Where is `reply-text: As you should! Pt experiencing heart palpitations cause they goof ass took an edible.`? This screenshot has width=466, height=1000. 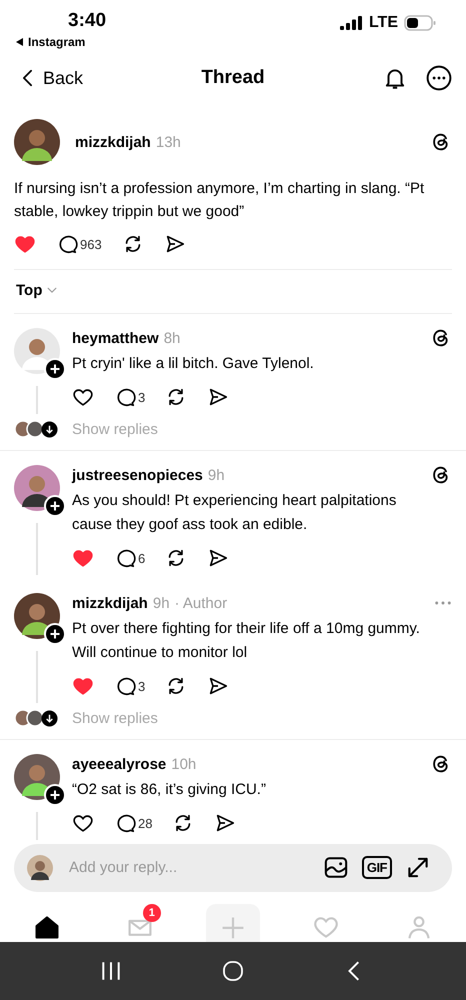
reply-text: As you should! Pt experiencing heart palpitations cause they goof ass took an edible. is located at coordinates (235, 513).